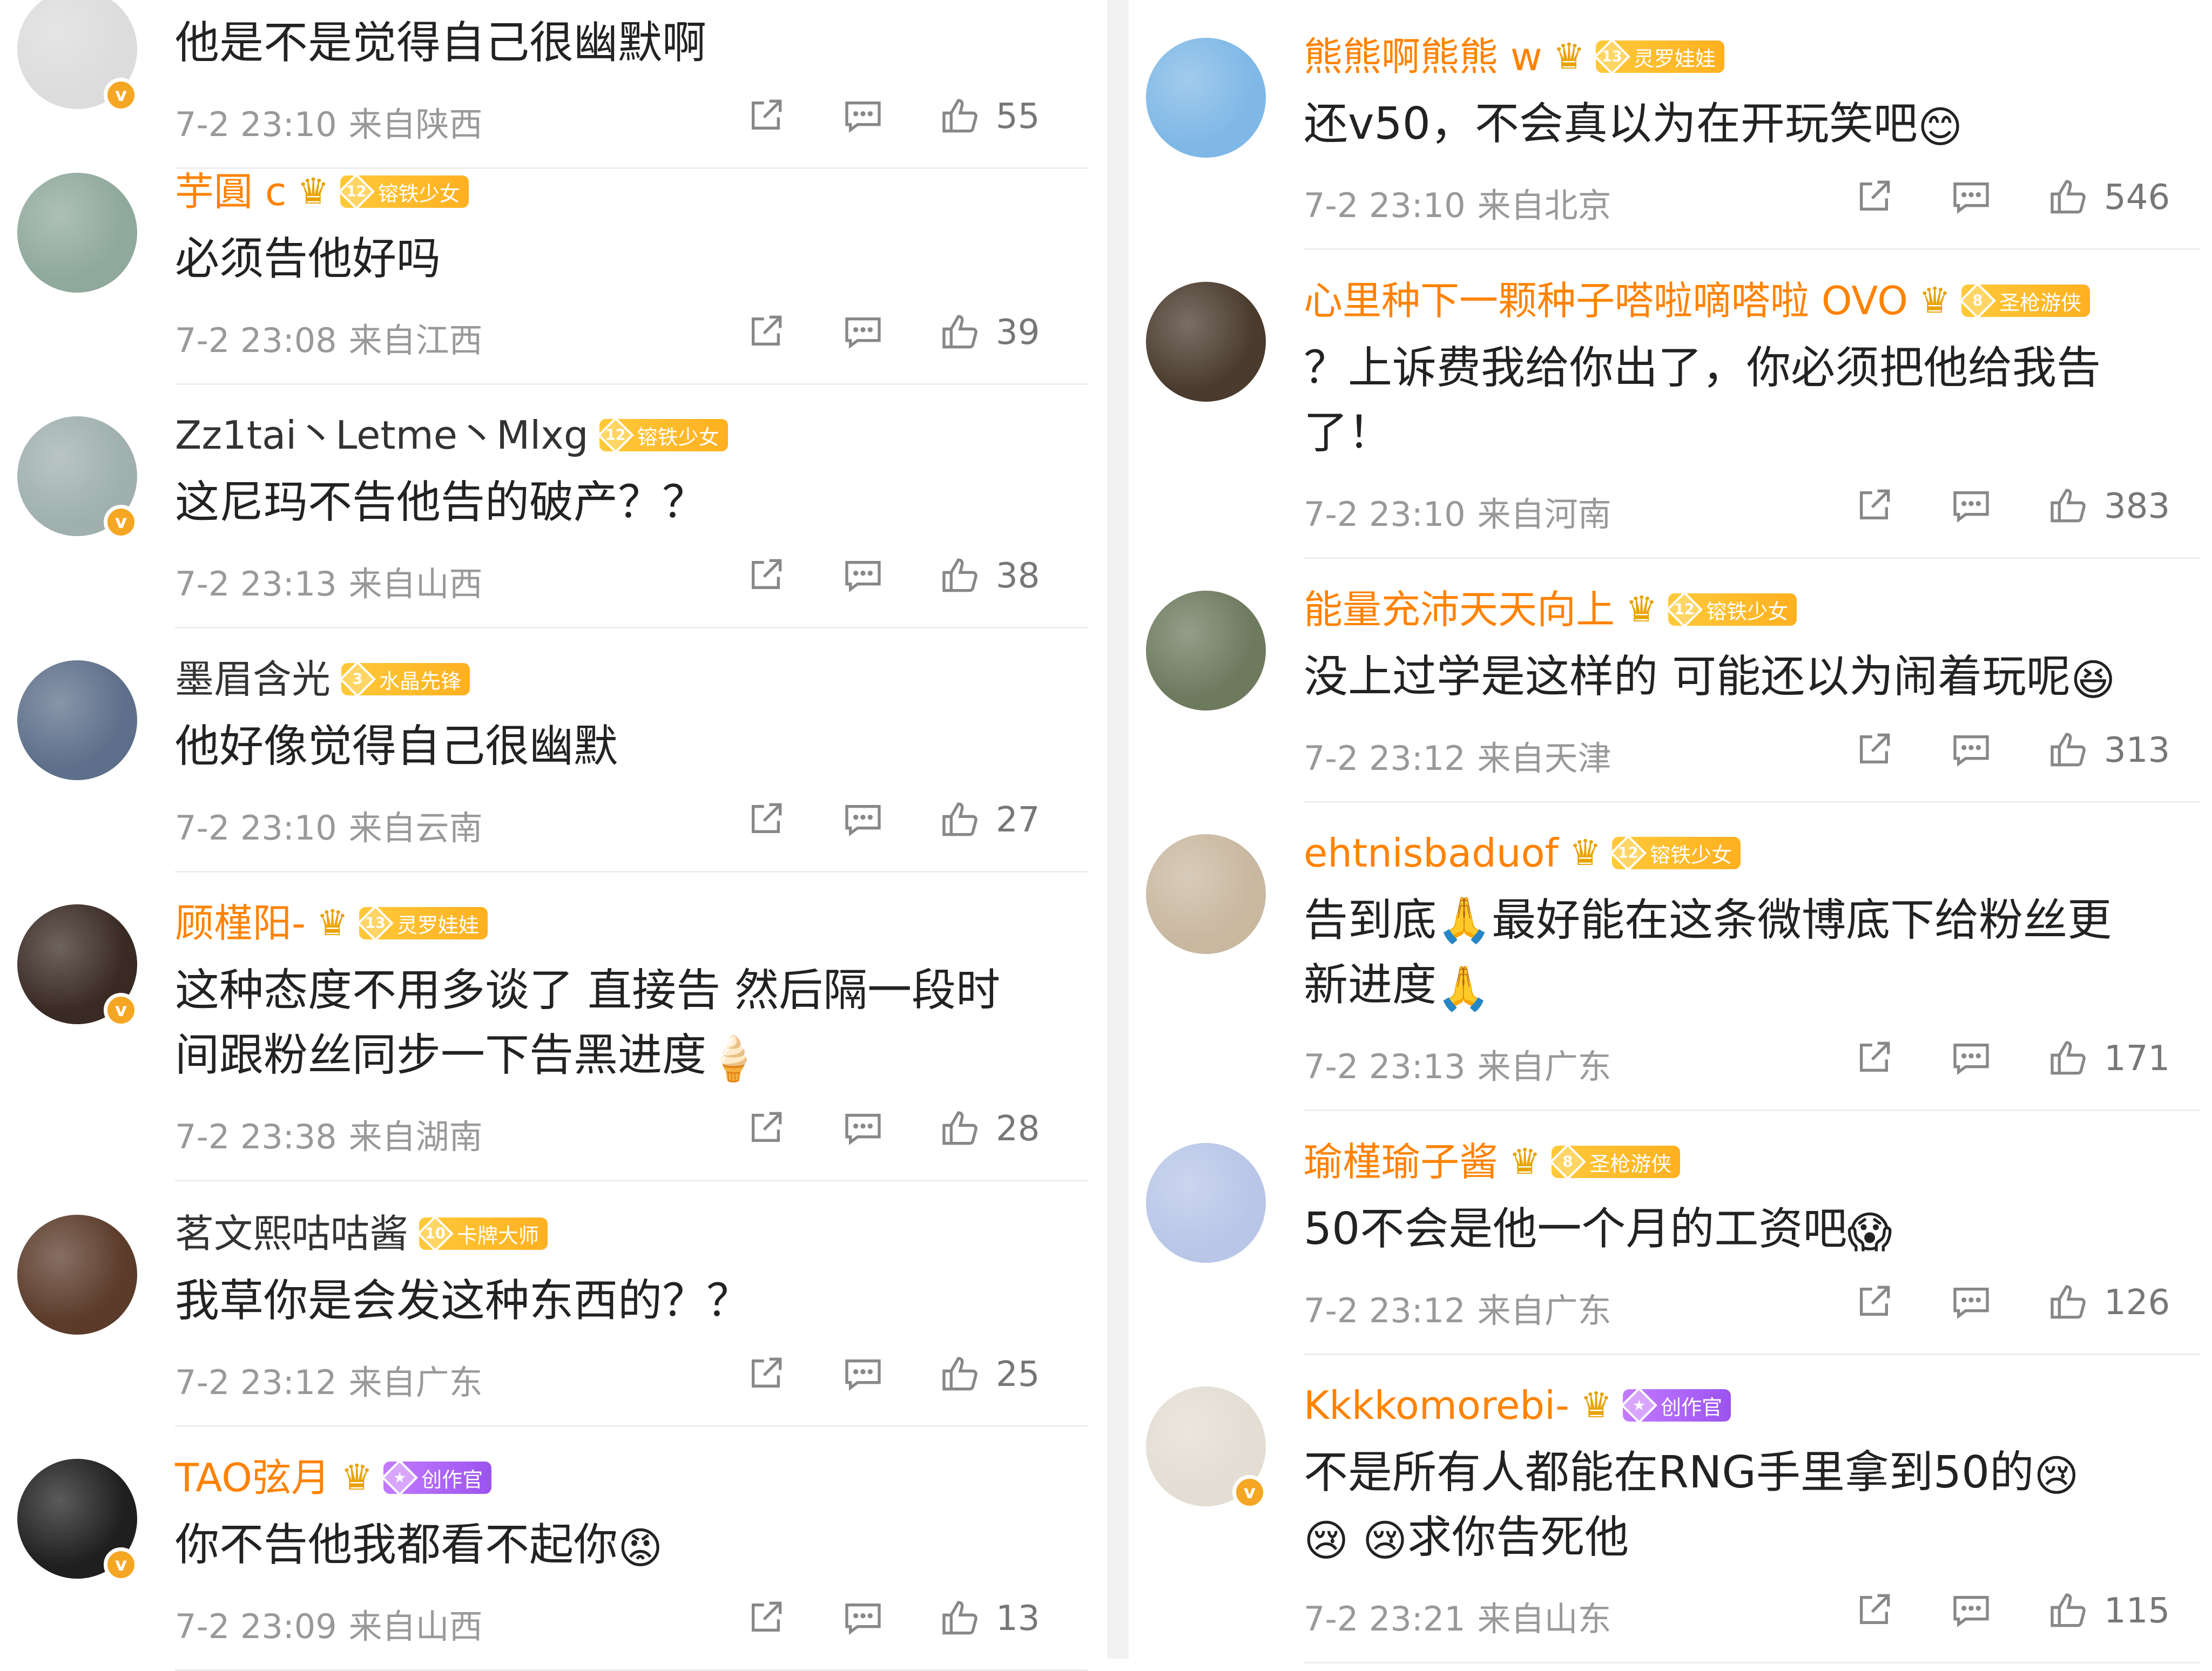  I want to click on username-link: 芋圓 c, so click(230, 191).